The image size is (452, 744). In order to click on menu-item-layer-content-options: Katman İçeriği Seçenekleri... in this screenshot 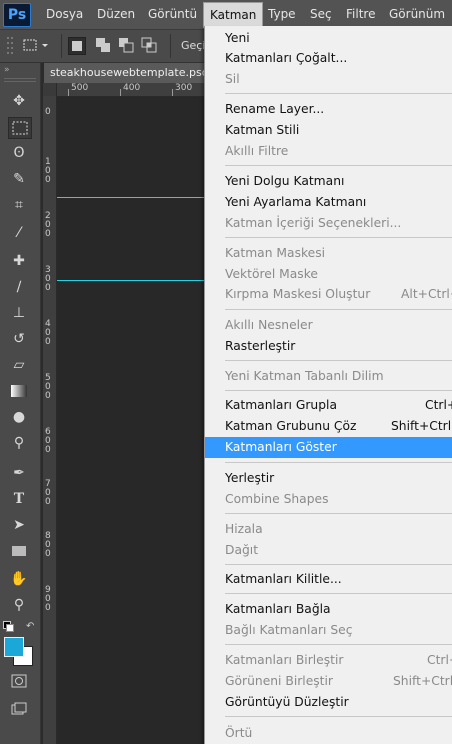, I will do `click(328, 223)`.